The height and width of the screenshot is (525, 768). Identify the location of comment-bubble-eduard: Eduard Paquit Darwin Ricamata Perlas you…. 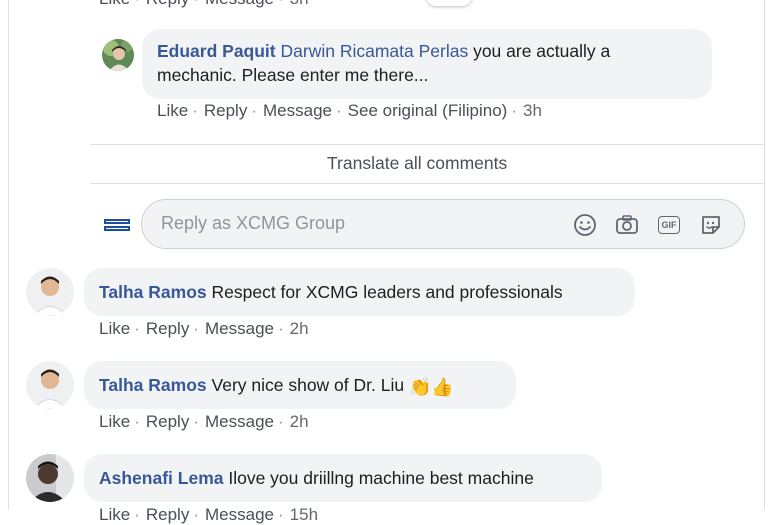
(427, 64).